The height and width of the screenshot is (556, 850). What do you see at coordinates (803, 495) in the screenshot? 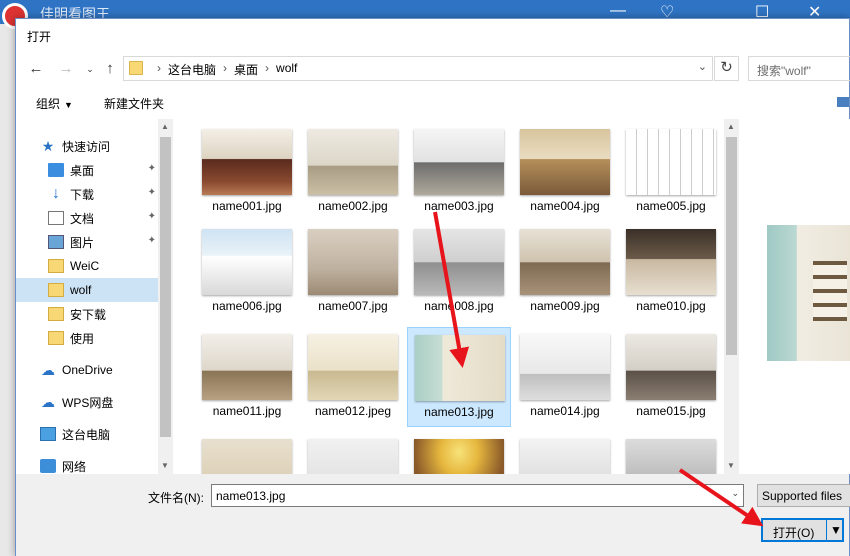
I see `file-type-filter: Supported files` at bounding box center [803, 495].